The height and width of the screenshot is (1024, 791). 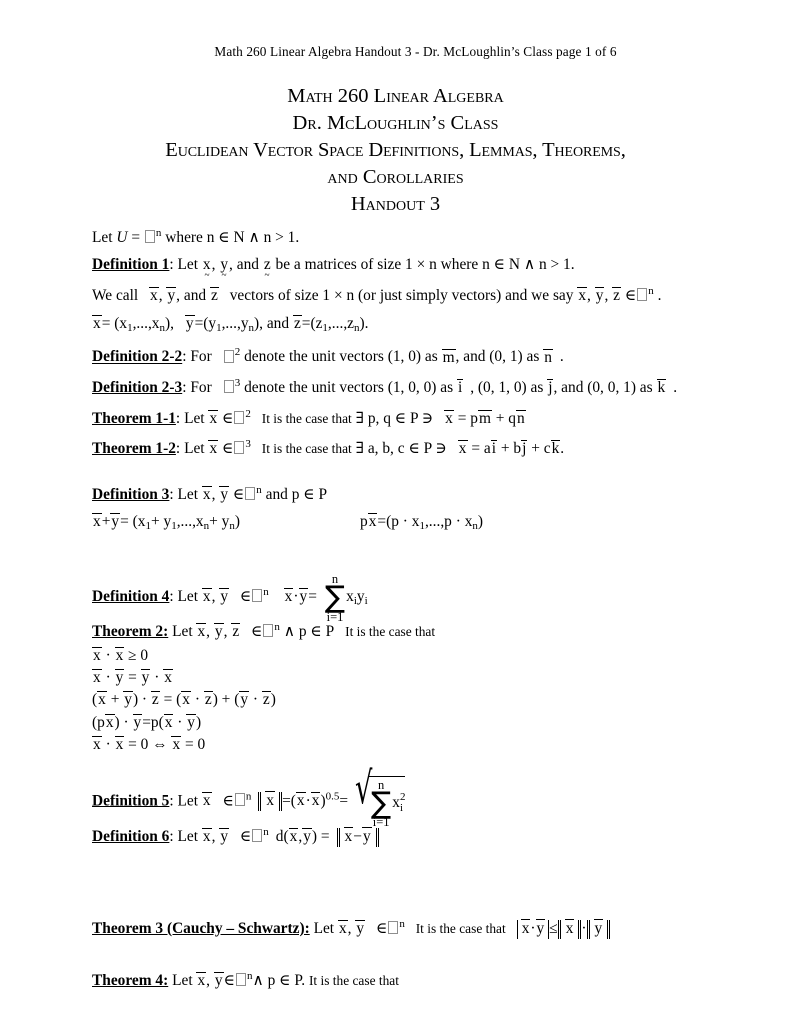 I want to click on theorem-1-1-suchthat: ∋, so click(x=427, y=418).